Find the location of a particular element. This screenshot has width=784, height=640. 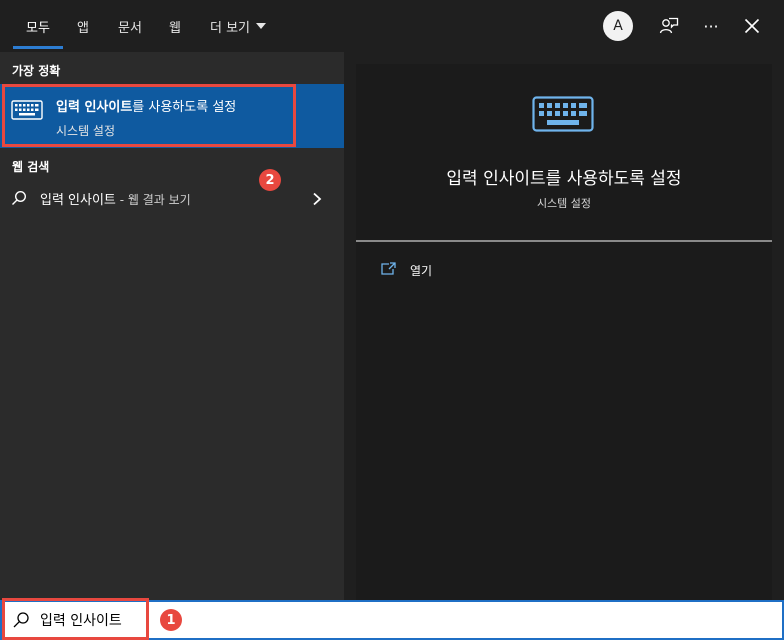

keyboard-large-icon is located at coordinates (563, 116).